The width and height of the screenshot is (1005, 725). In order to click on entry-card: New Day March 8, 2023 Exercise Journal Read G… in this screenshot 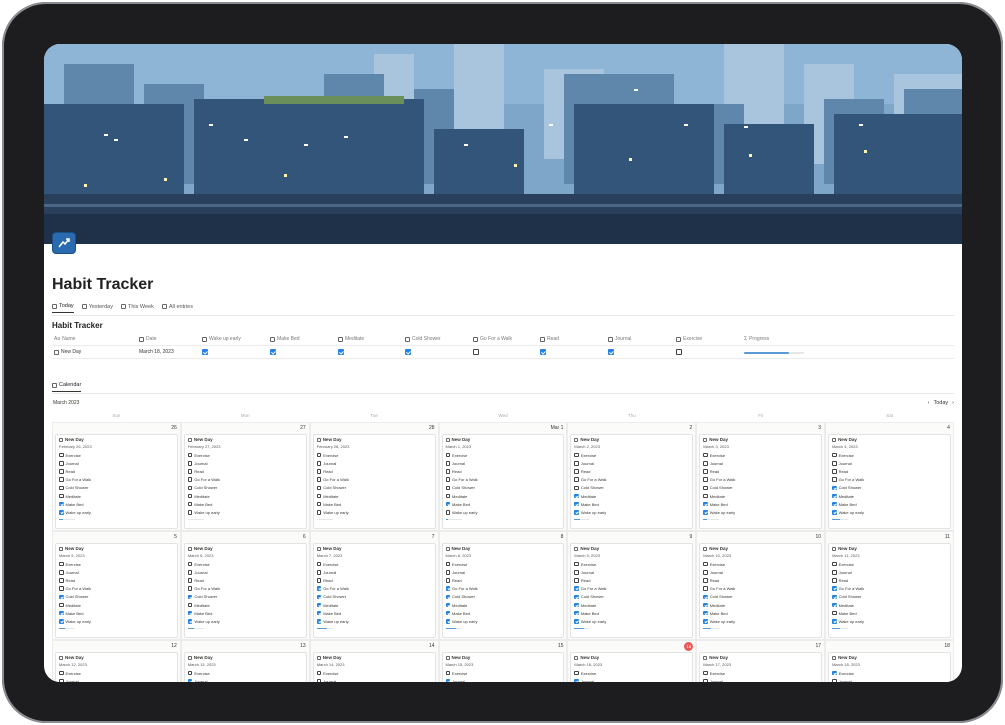, I will do `click(503, 590)`.